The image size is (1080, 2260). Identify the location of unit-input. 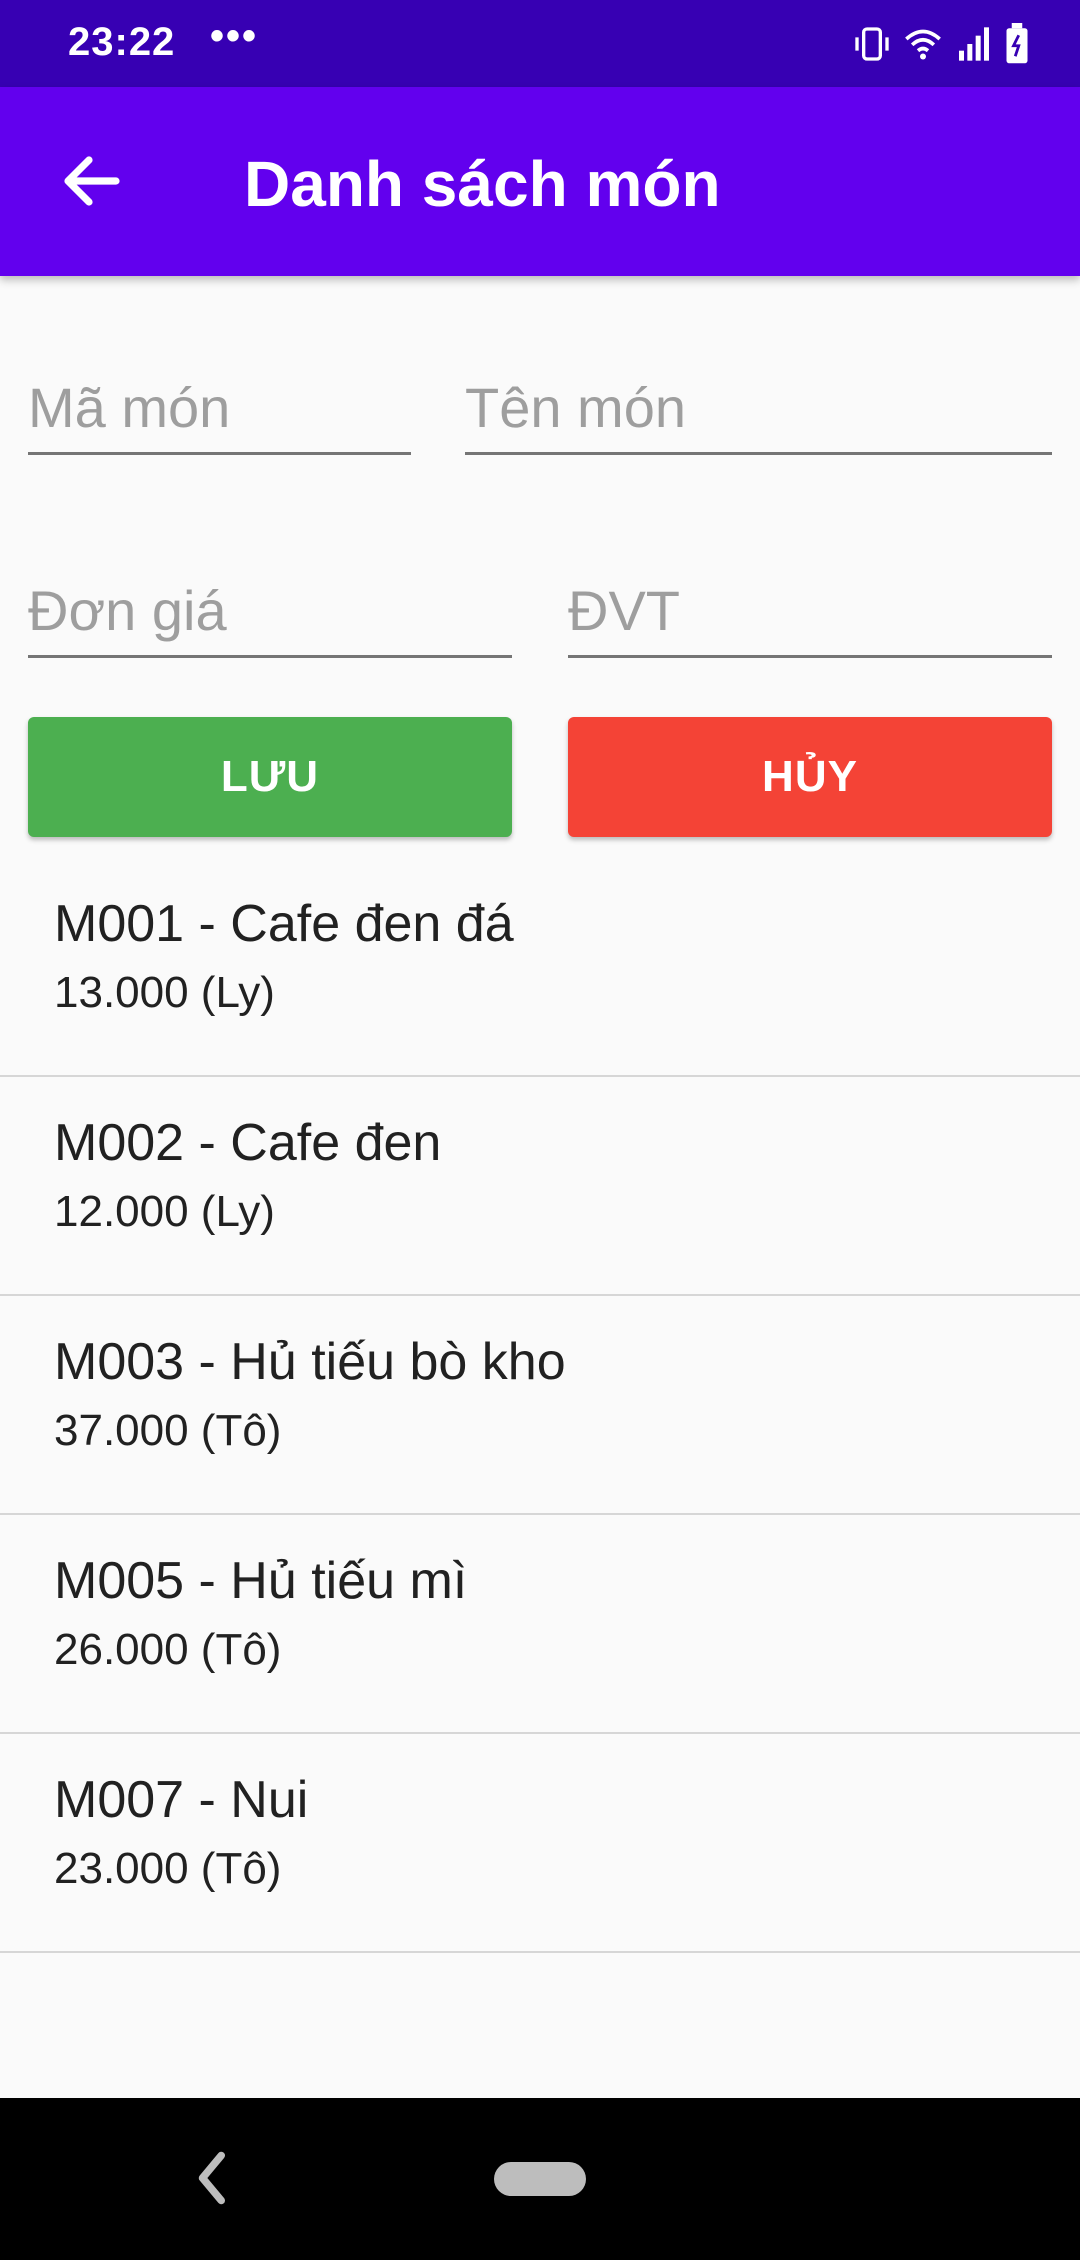
(810, 610).